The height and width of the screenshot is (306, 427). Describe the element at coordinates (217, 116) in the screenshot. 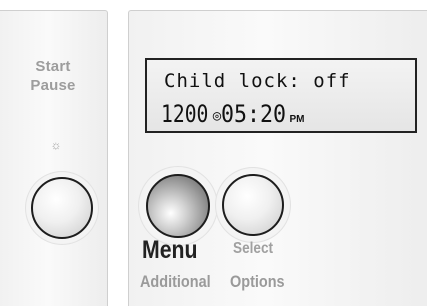

I see `clock-icon: ◎` at that location.